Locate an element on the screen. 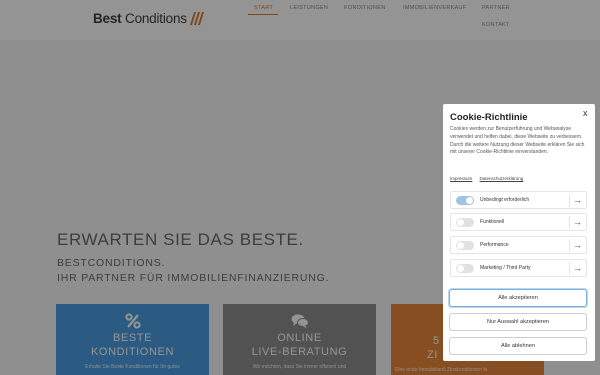 The width and height of the screenshot is (600, 375). toggle-performance is located at coordinates (465, 245).